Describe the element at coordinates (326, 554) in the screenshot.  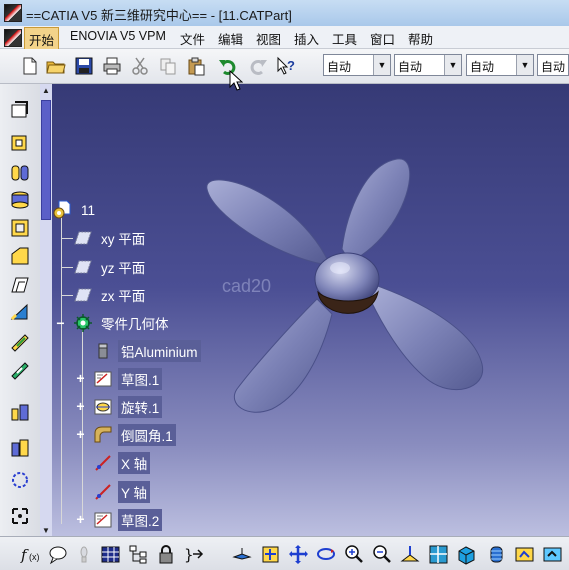
I see `rotate-icon` at that location.